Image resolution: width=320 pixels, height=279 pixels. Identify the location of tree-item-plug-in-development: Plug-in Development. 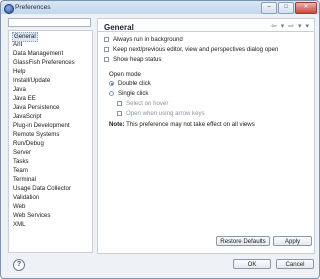
(41, 126).